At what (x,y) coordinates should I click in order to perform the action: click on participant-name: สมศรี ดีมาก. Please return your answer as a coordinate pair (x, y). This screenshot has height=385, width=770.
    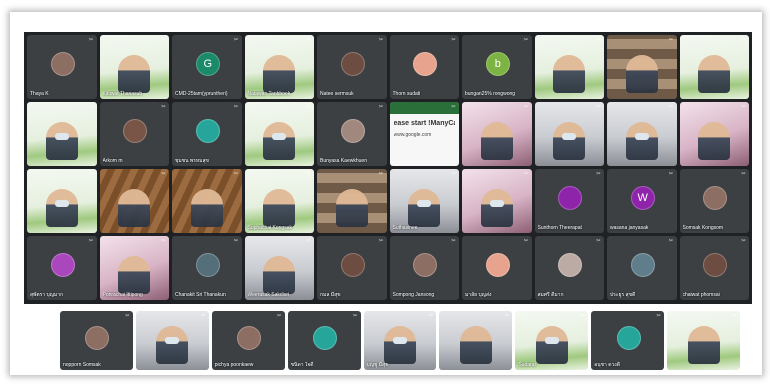
    Looking at the image, I should click on (550, 295).